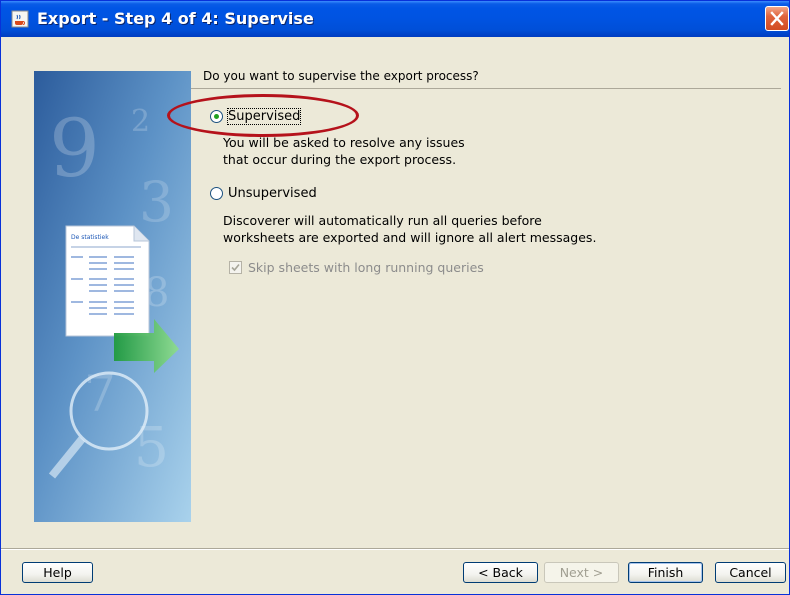  I want to click on checkmark-icon, so click(235, 267).